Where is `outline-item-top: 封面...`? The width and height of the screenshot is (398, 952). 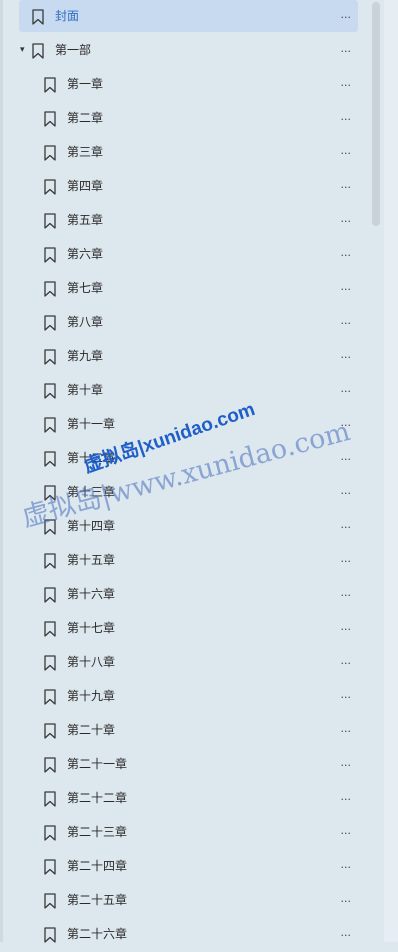
outline-item-top: 封面... is located at coordinates (180, 17).